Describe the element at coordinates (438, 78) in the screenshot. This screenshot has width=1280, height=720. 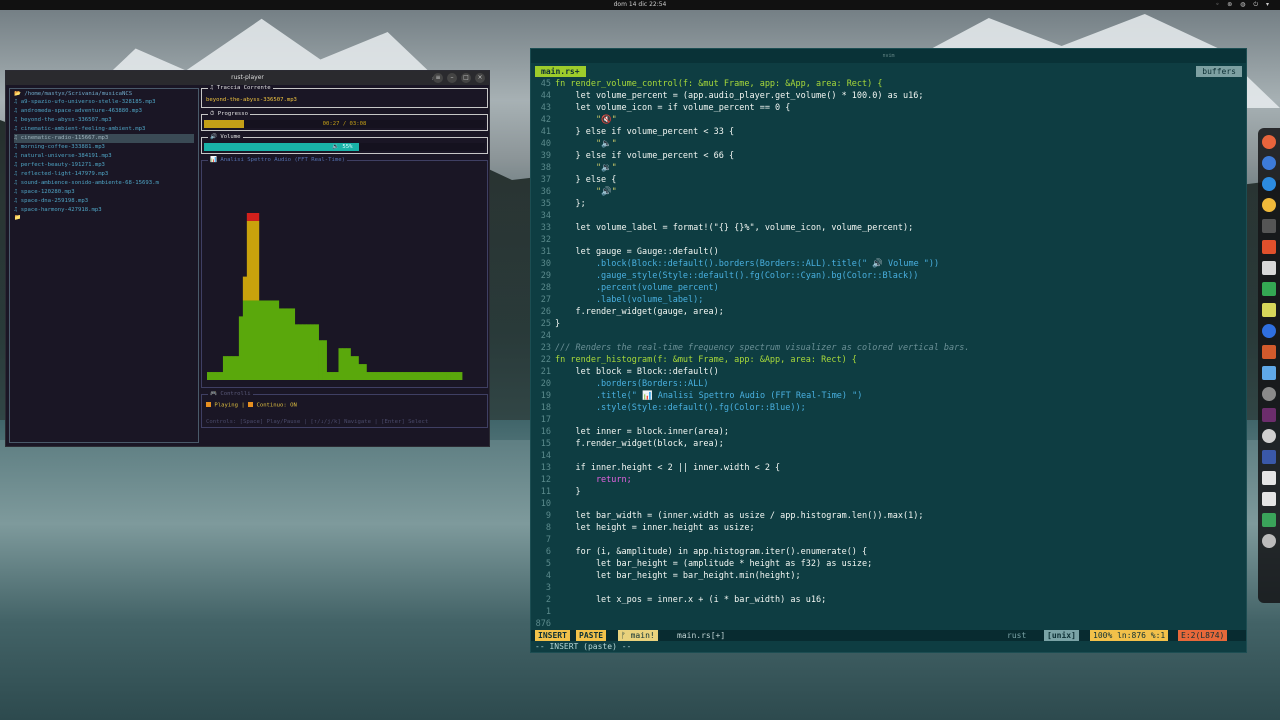
I see `menu-icon: ≡` at that location.